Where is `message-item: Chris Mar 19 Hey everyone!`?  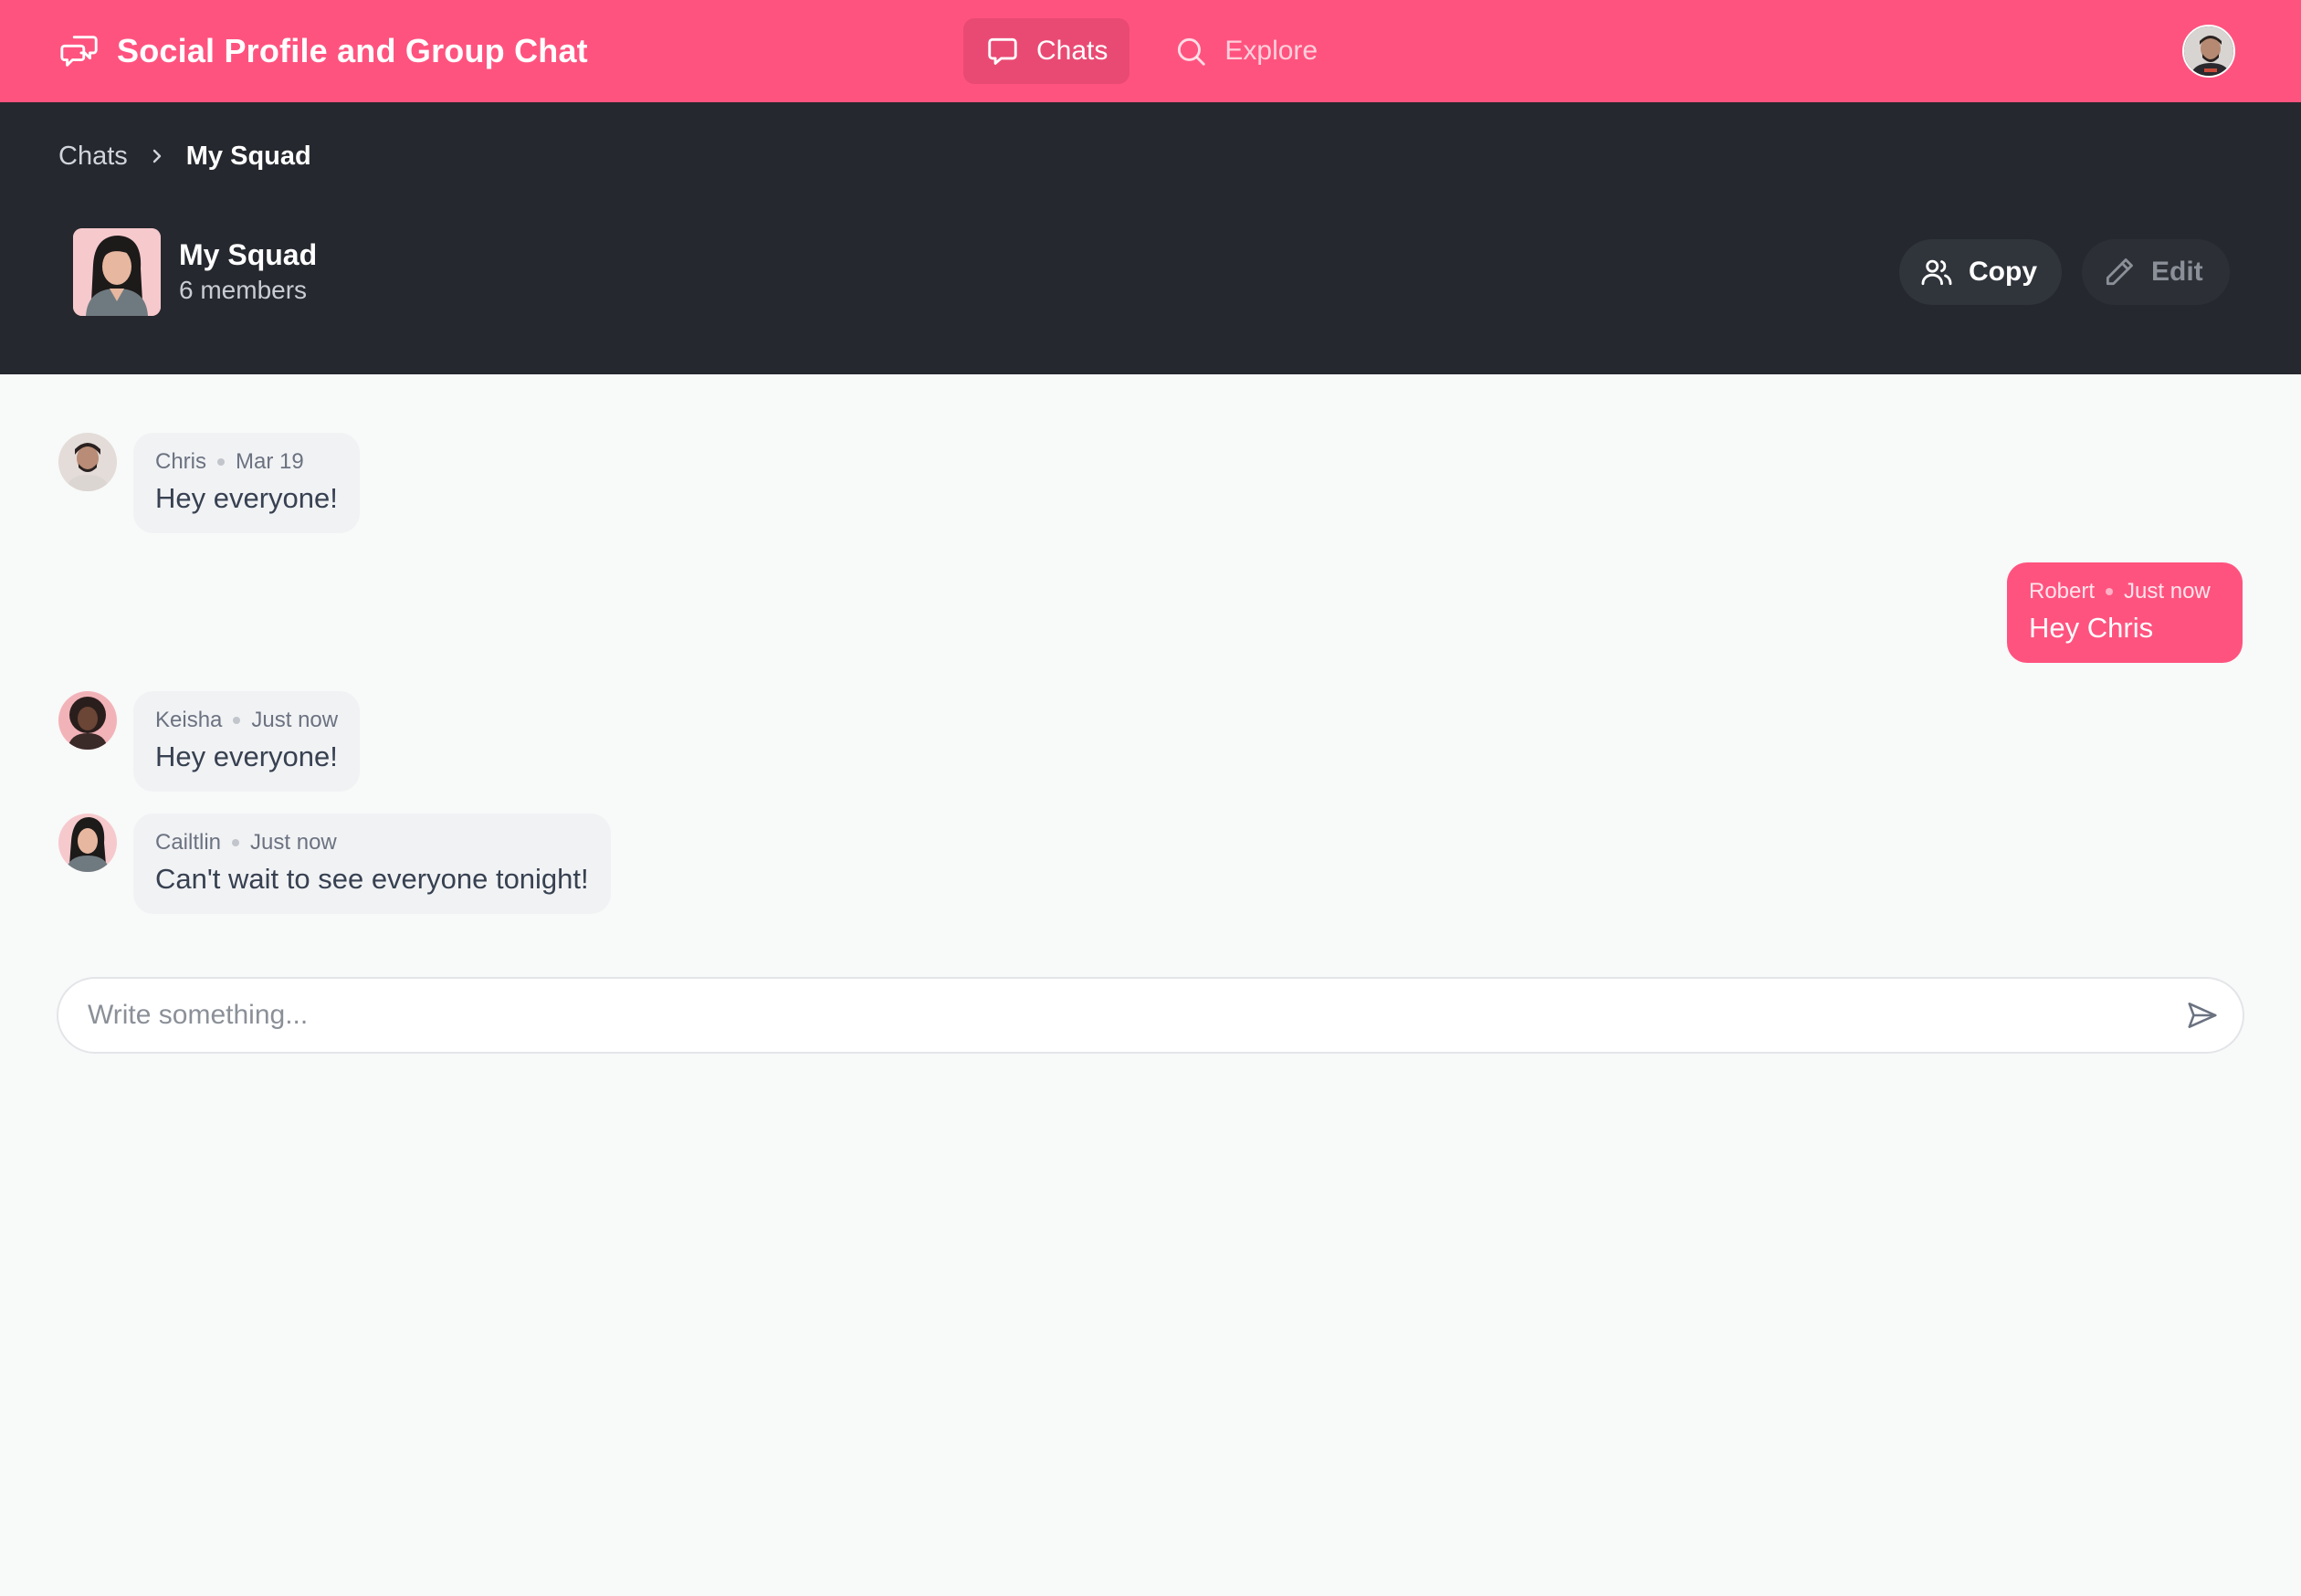
message-item: Chris Mar 19 Hey everyone! is located at coordinates (209, 483).